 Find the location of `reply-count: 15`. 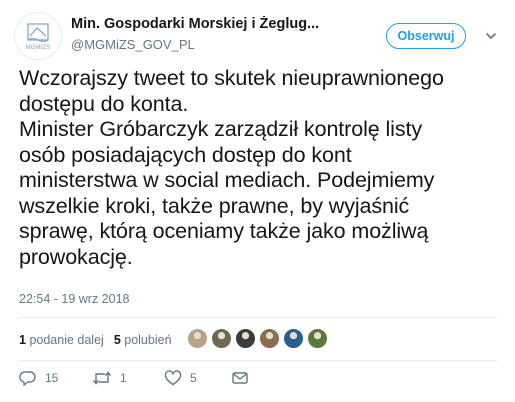

reply-count: 15 is located at coordinates (52, 378).